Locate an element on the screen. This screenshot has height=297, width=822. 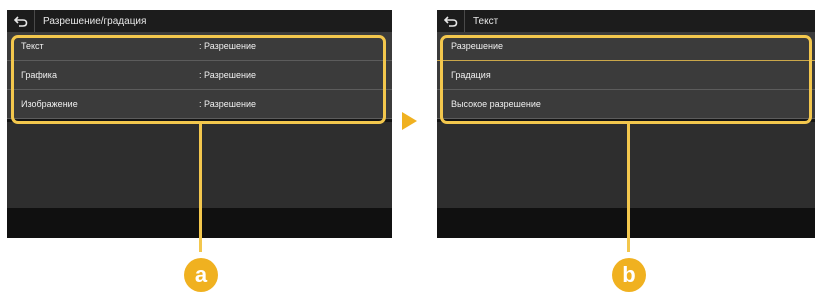
screen-title: Разрешение/градация is located at coordinates (95, 21).